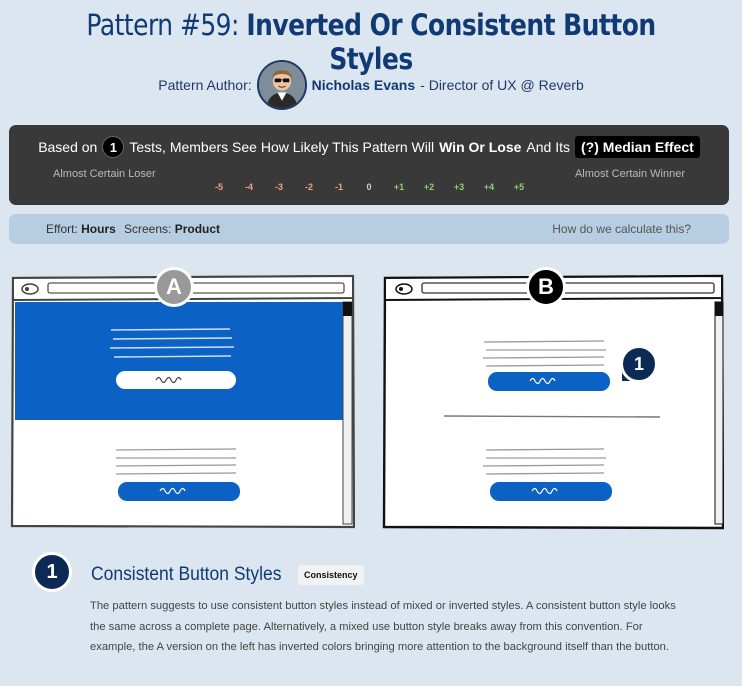 The width and height of the screenshot is (742, 686). I want to click on scale-value: -1, so click(338, 187).